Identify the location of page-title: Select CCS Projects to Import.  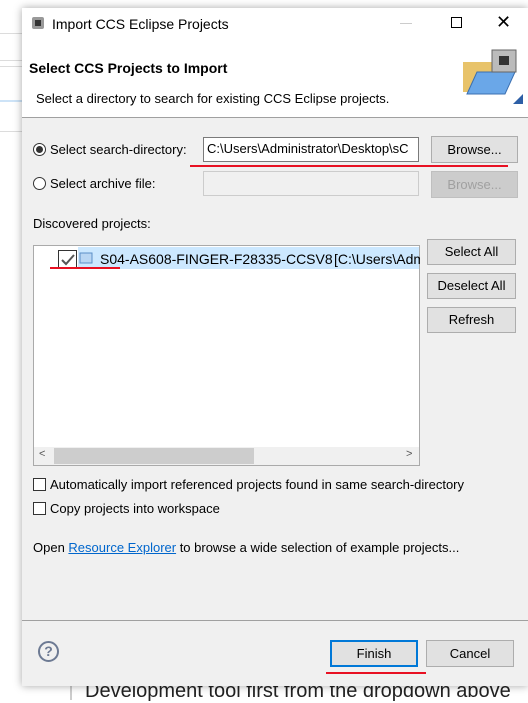
(128, 68).